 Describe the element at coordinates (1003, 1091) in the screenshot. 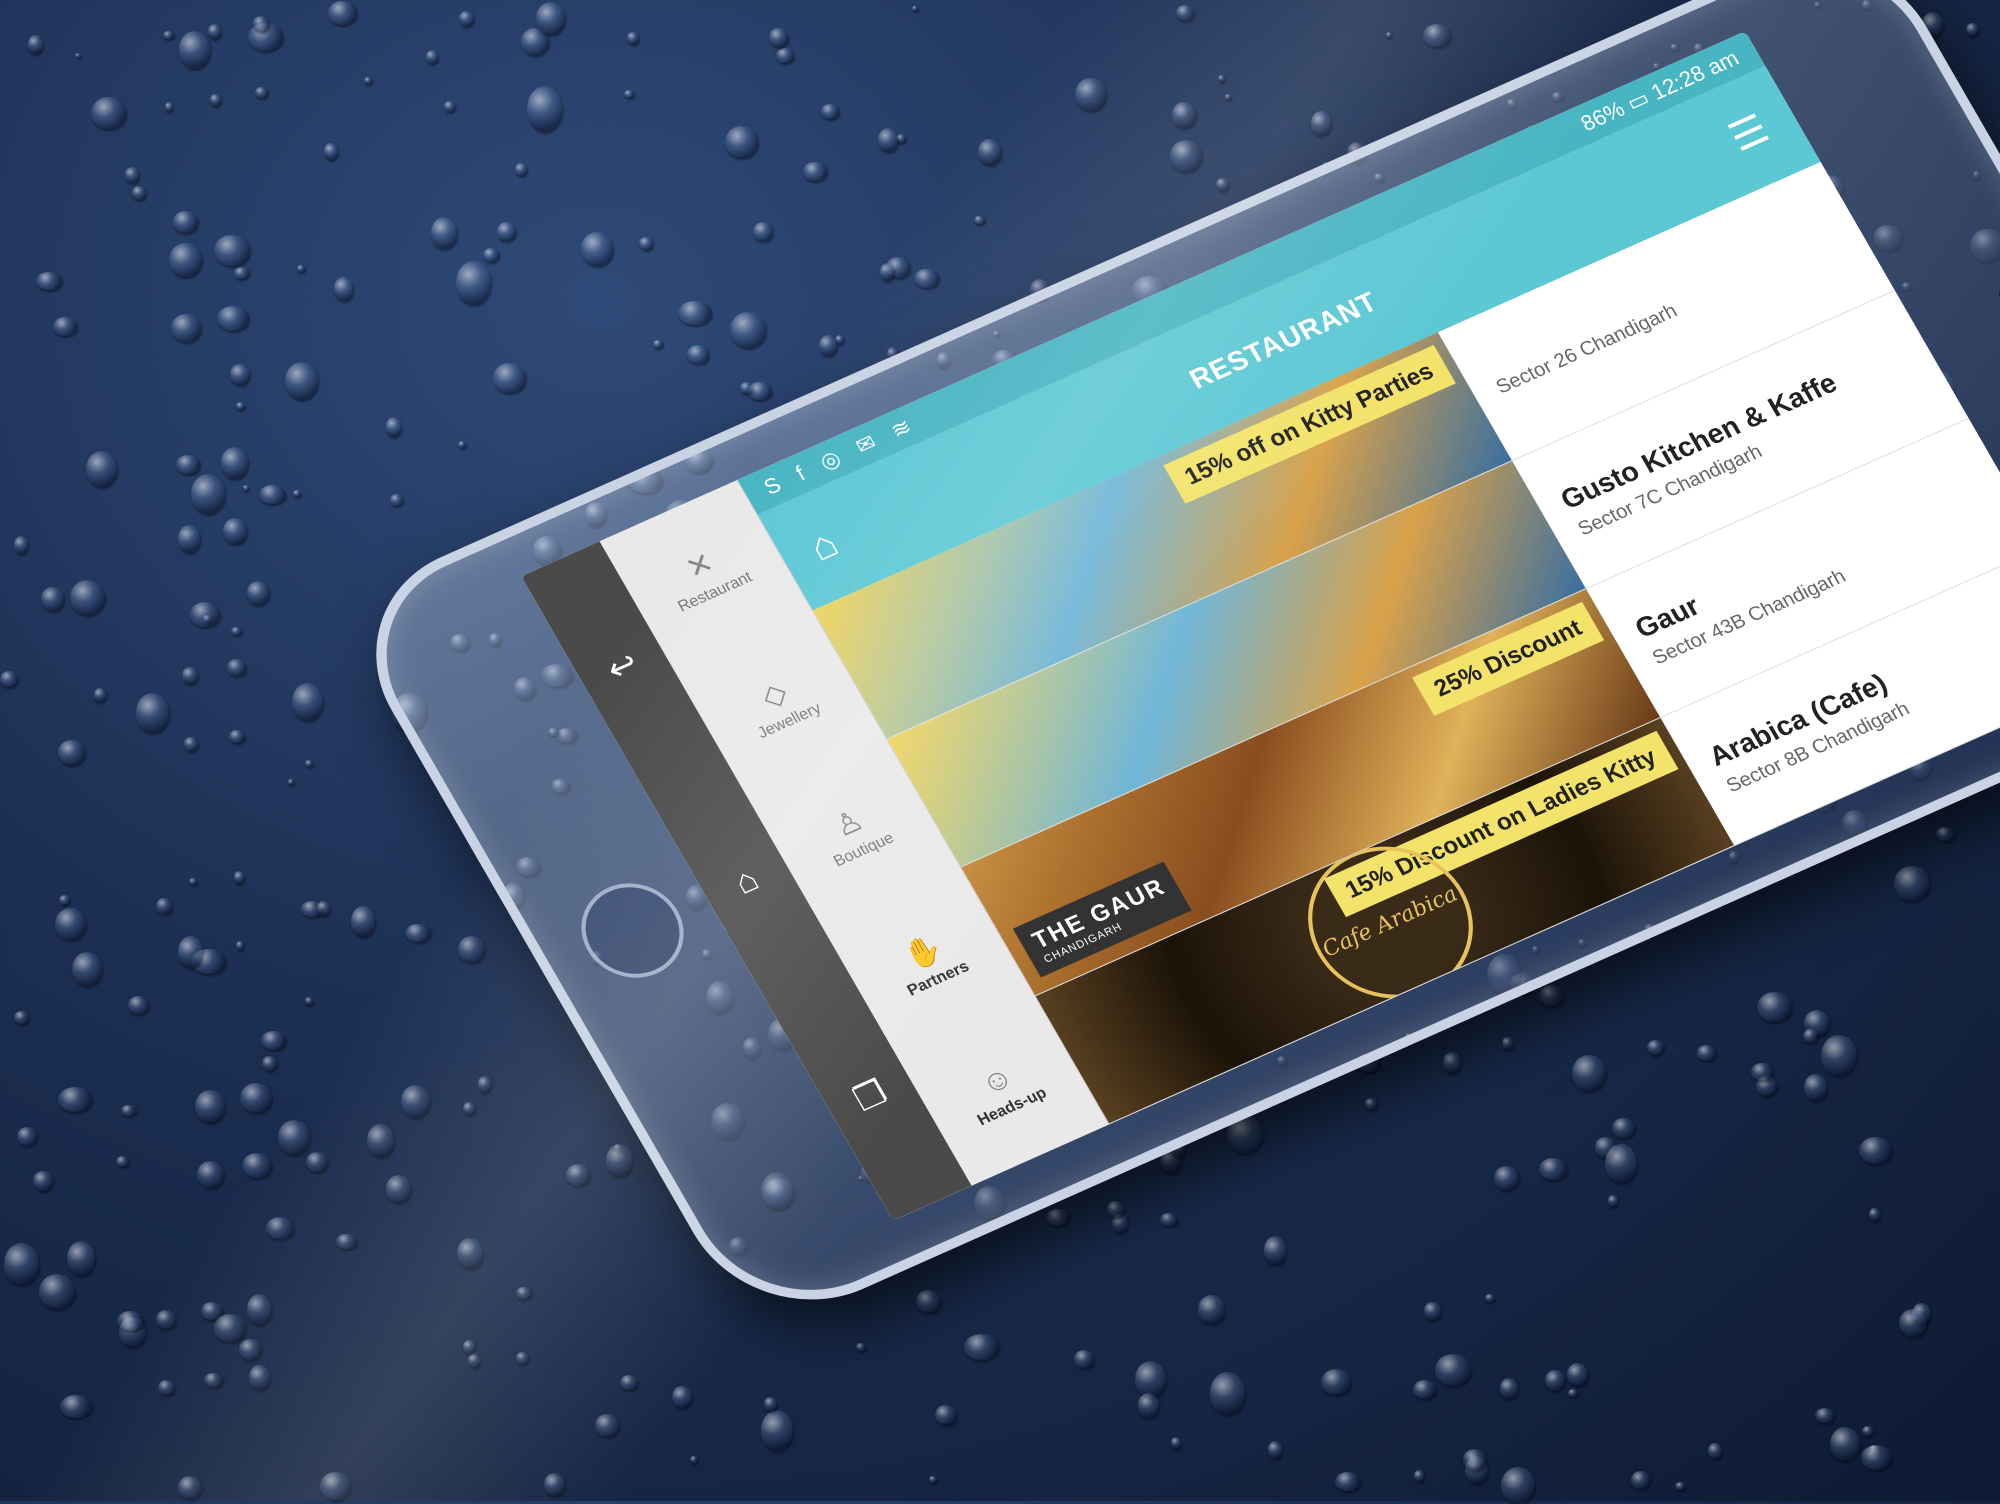

I see `tab-heads-up: ☺ Heads-up` at that location.